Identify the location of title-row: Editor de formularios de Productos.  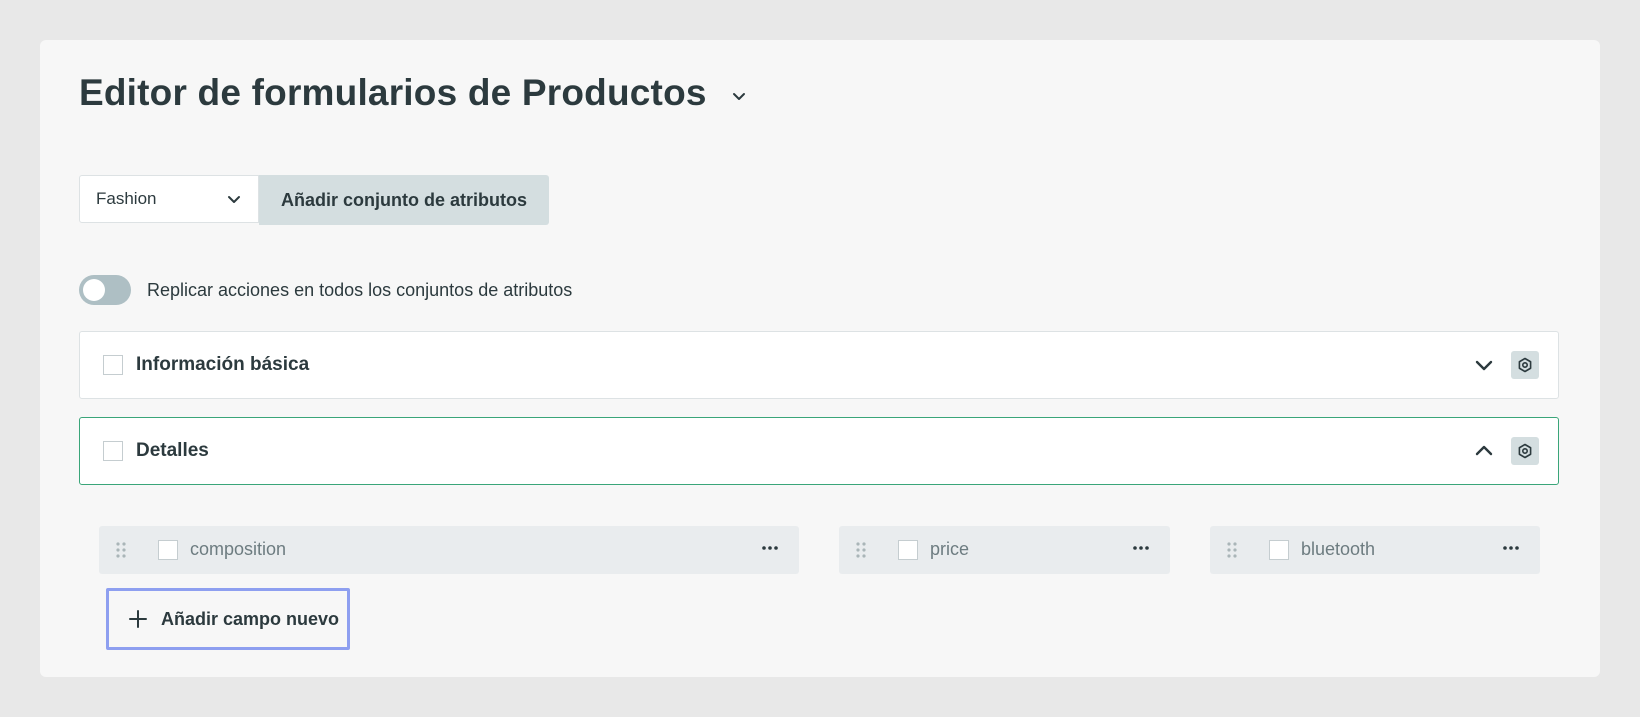
(413, 93).